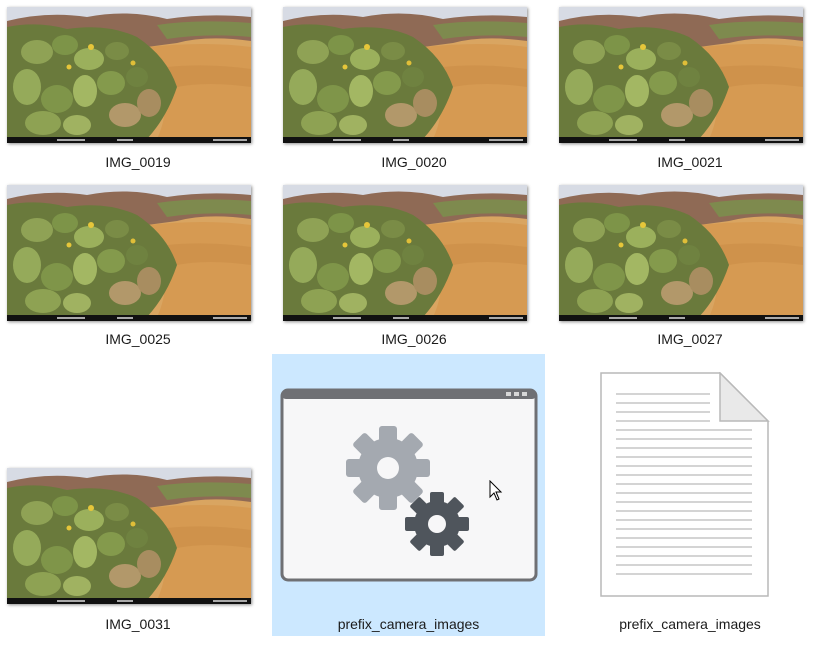  What do you see at coordinates (138, 162) in the screenshot?
I see `file-name-label: IMG_0019` at bounding box center [138, 162].